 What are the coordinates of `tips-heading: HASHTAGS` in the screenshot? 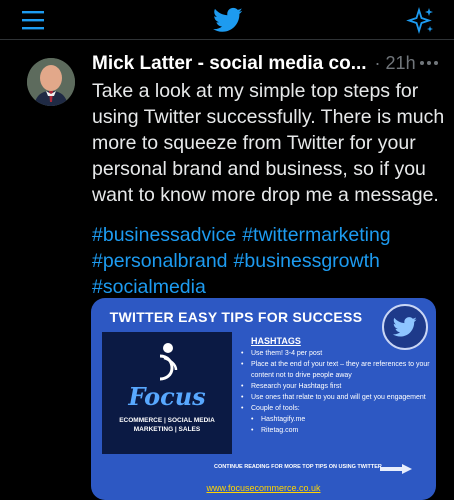 It's located at (276, 341).